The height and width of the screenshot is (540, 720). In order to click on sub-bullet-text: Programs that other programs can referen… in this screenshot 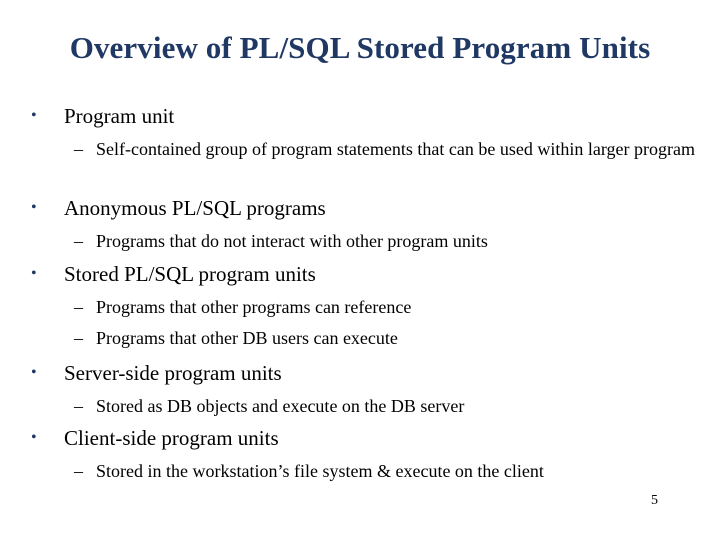, I will do `click(254, 307)`.